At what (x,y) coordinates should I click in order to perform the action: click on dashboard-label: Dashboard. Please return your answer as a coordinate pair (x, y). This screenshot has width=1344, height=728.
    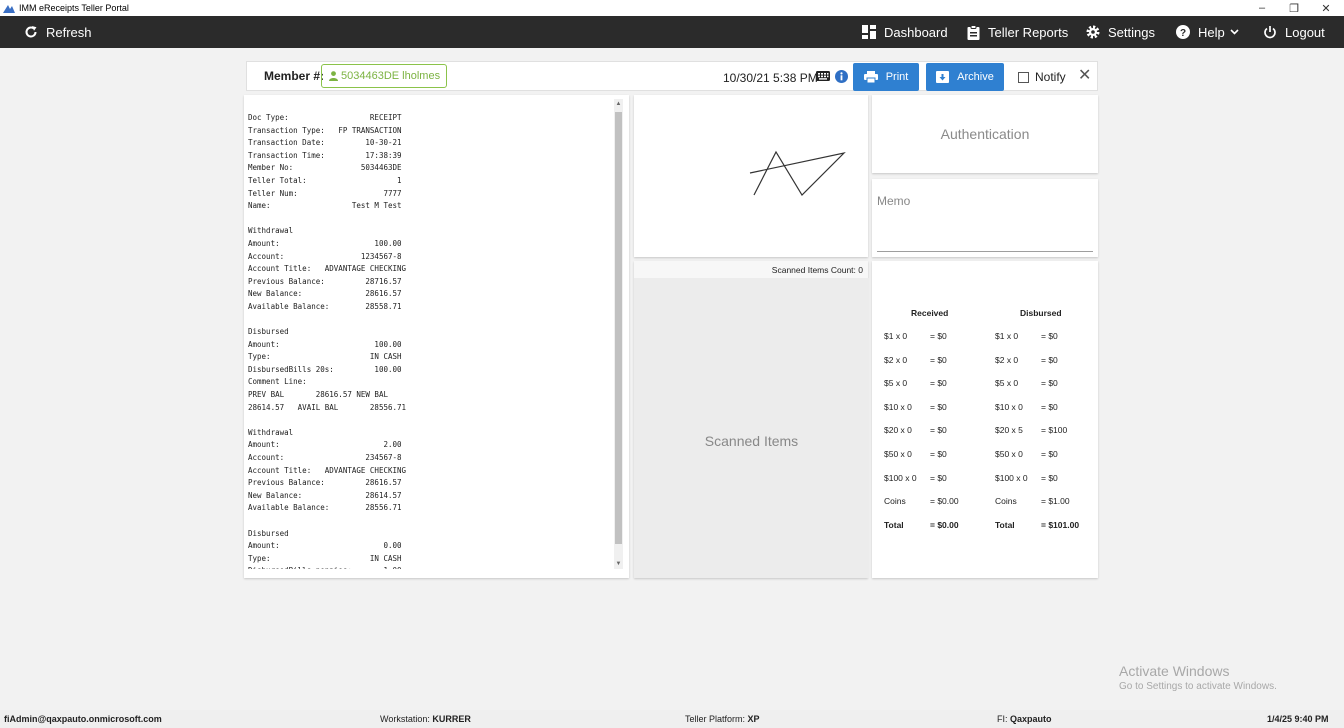
    Looking at the image, I should click on (916, 32).